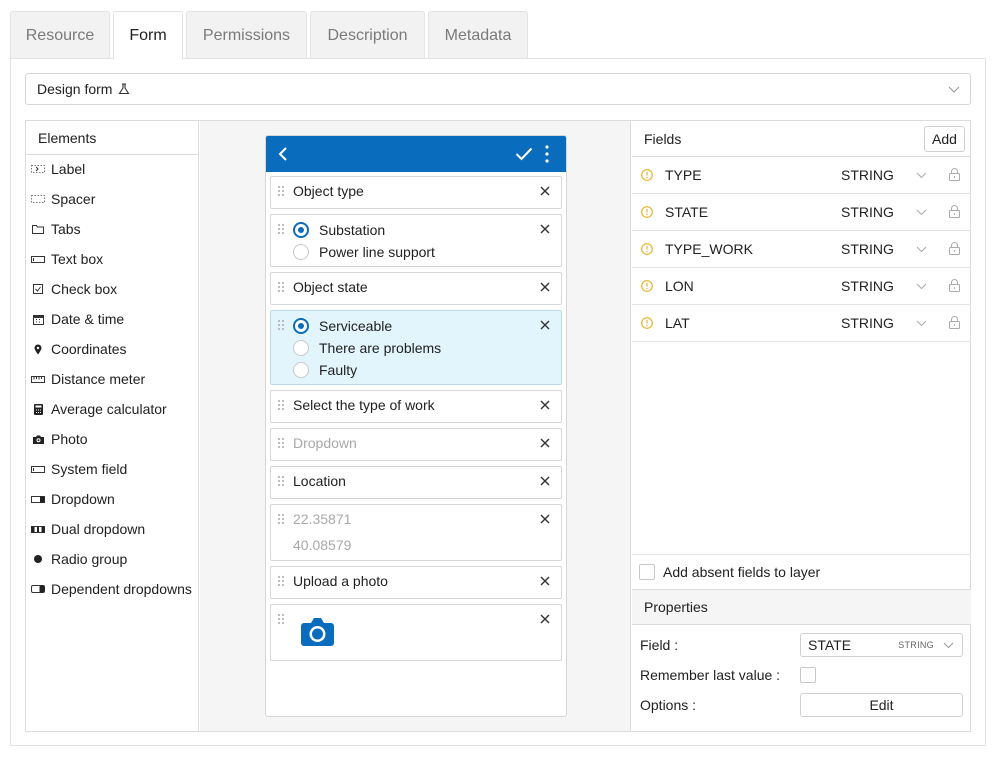 The height and width of the screenshot is (759, 1002). Describe the element at coordinates (881, 705) in the screenshot. I see `edit-options-button: Edit` at that location.